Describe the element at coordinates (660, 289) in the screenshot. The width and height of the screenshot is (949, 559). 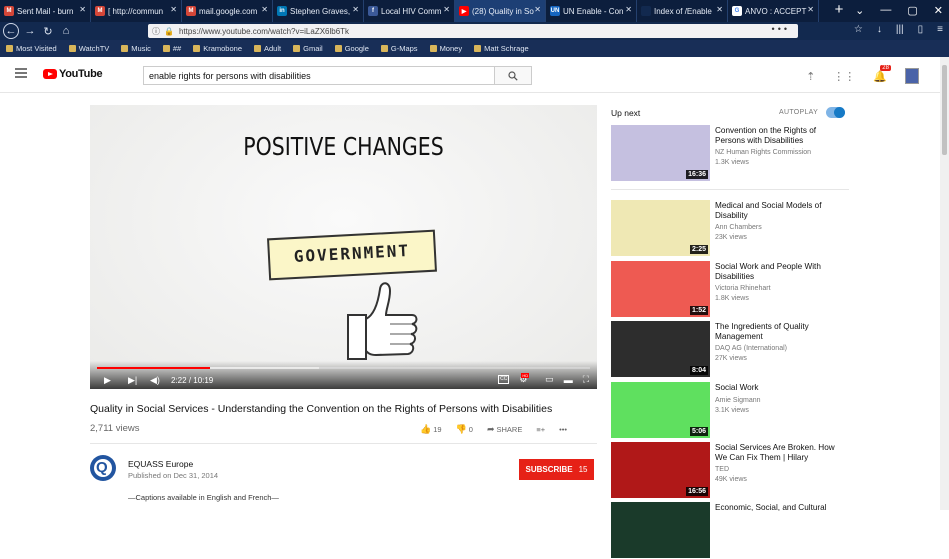
I see `video-thumbnail: 1:52` at that location.